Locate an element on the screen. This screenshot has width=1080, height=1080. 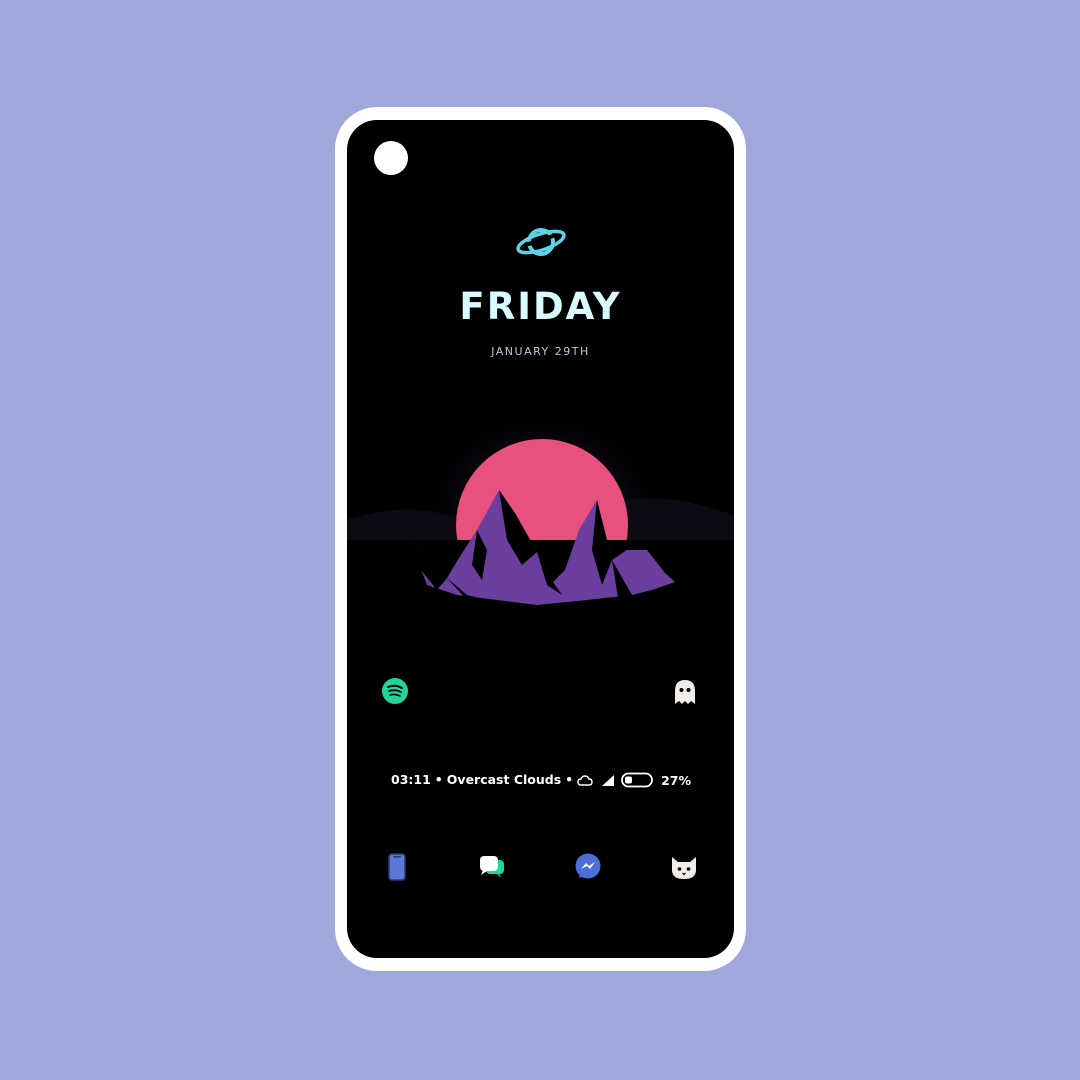
cloud-moon-icon is located at coordinates (585, 780).